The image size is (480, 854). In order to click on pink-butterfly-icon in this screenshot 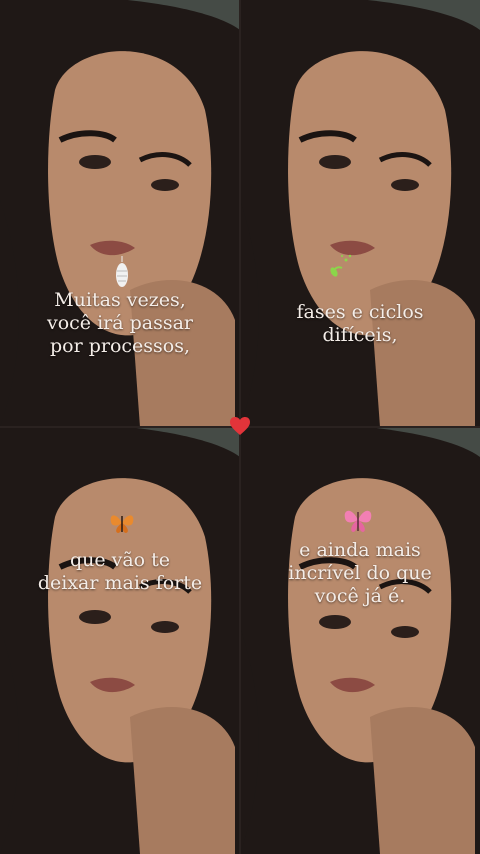, I will do `click(358, 521)`.